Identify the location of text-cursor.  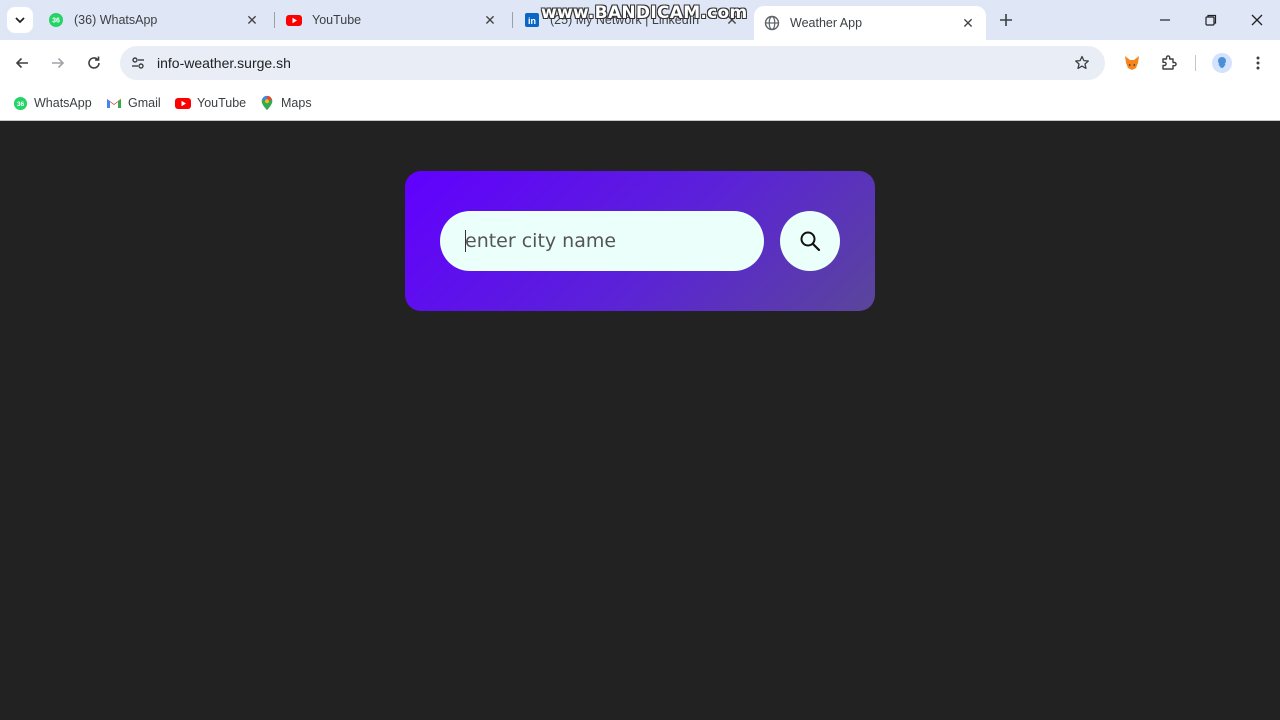
(465, 241).